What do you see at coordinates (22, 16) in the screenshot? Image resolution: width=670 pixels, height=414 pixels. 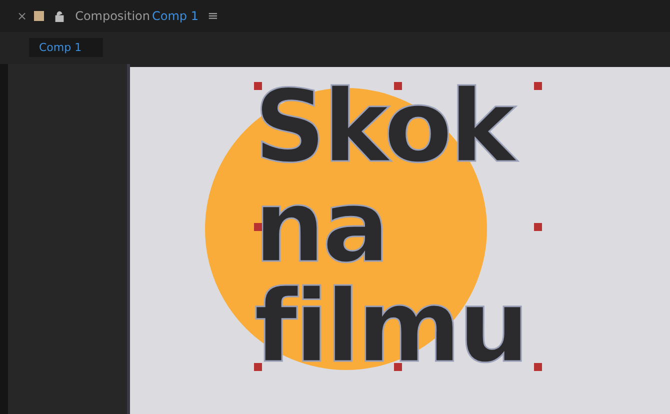 I see `close-button: ×` at bounding box center [22, 16].